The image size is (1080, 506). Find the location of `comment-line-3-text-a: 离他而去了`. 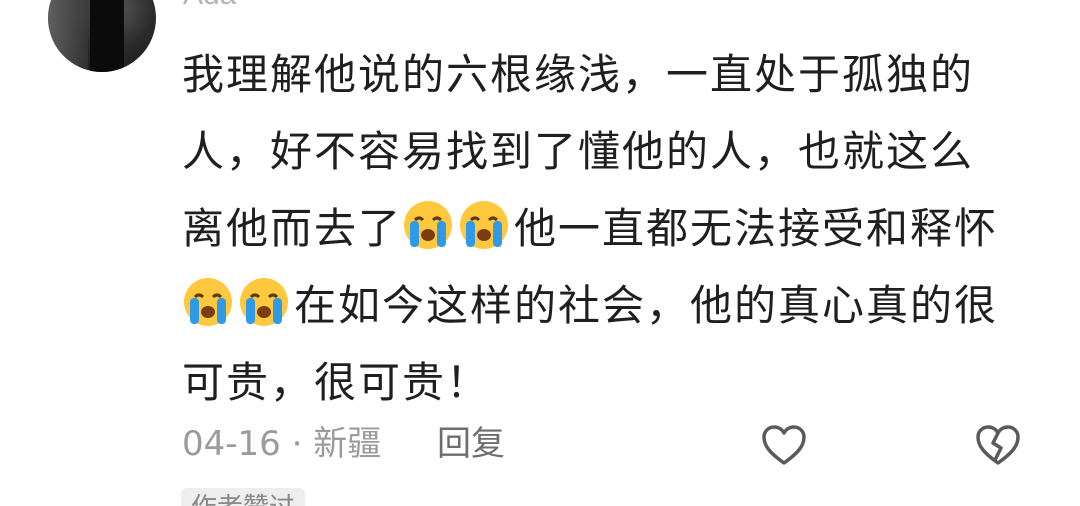

comment-line-3-text-a: 离他而去了 is located at coordinates (292, 228).